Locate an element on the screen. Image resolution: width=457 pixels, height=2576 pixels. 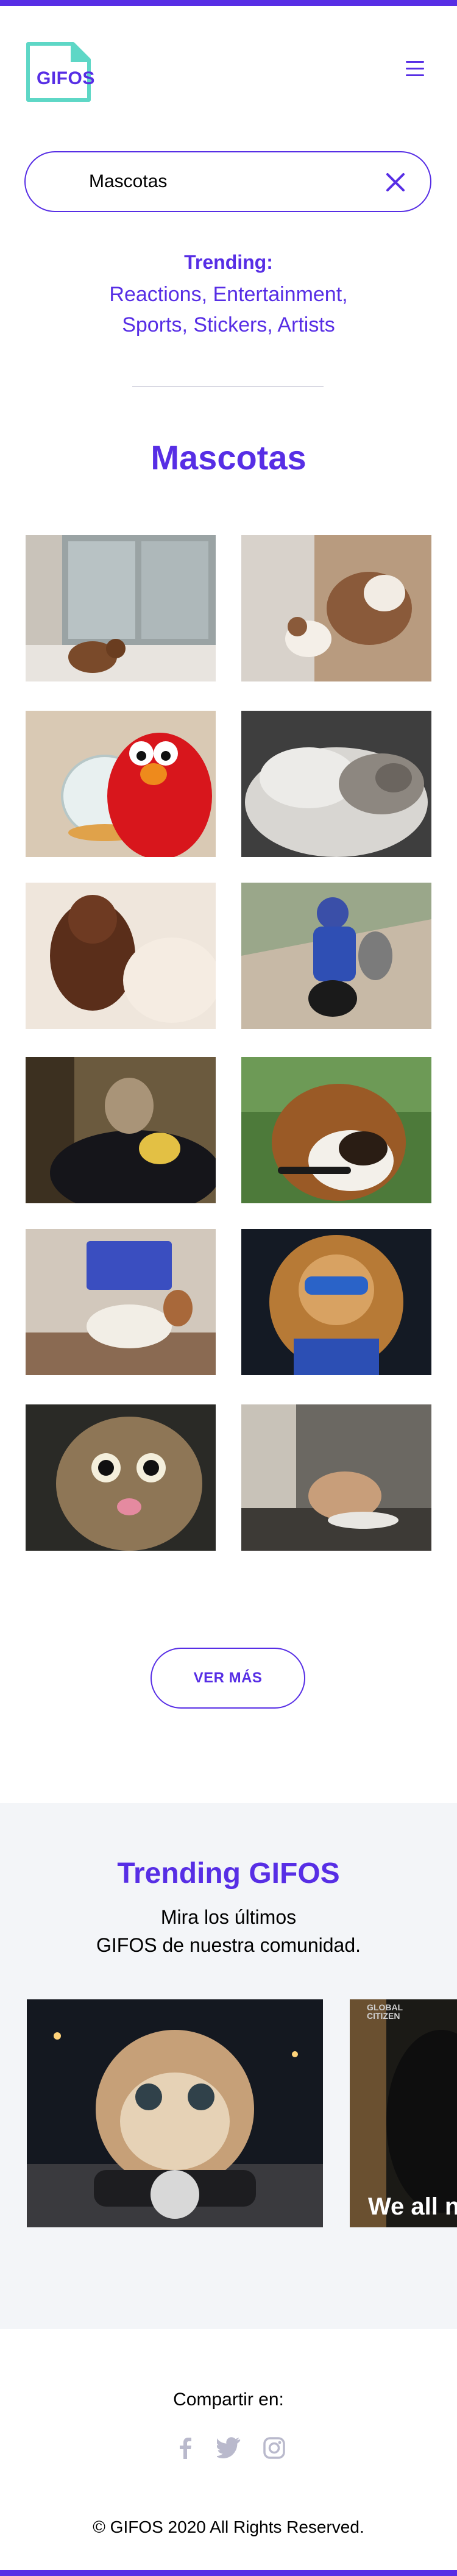
trending-gifos-subtitle-line1: Mira los últimos is located at coordinates (228, 1917).